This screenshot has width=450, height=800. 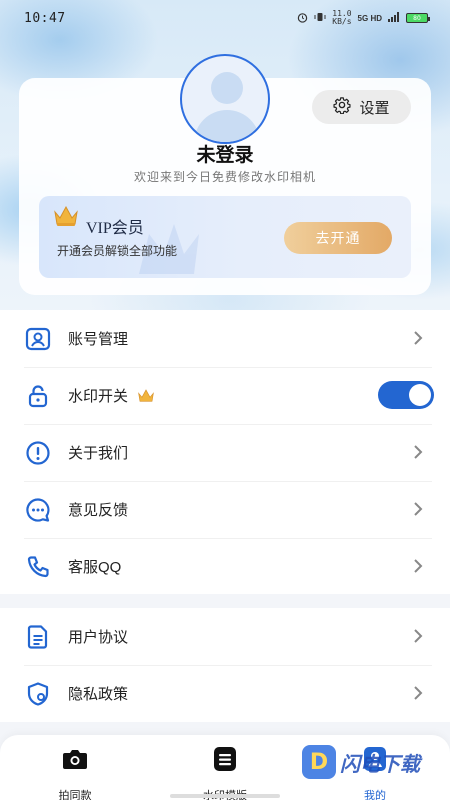 What do you see at coordinates (115, 228) in the screenshot?
I see `vip-title: VIP会员` at bounding box center [115, 228].